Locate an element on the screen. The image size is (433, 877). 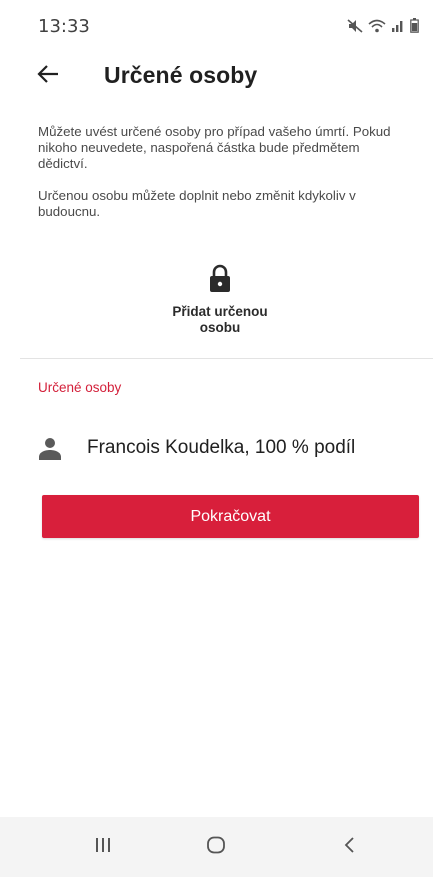
system-nav-bar is located at coordinates (216, 847).